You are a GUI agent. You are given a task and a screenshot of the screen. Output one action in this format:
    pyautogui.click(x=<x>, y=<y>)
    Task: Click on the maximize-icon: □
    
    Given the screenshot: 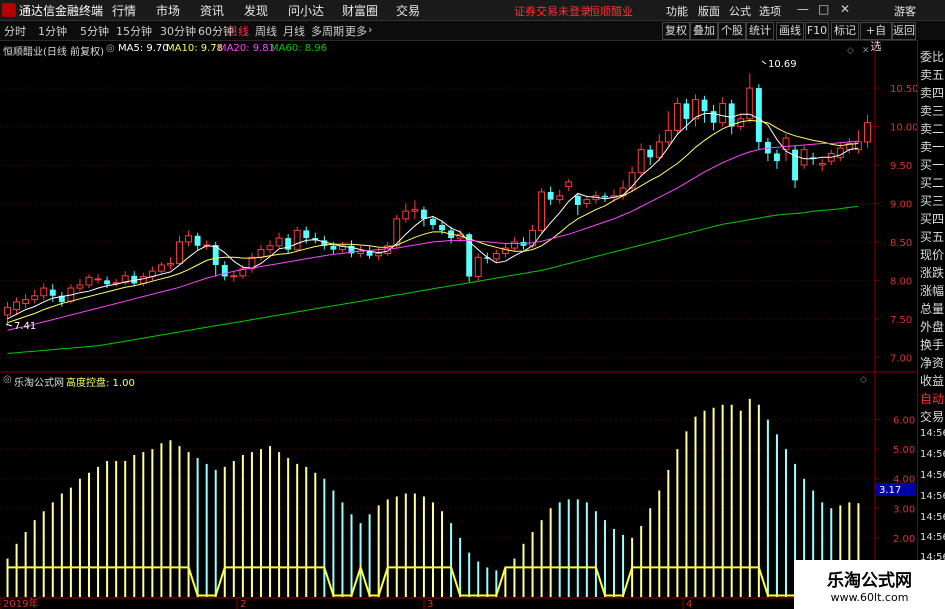 What is the action you would take?
    pyautogui.click(x=823, y=9)
    